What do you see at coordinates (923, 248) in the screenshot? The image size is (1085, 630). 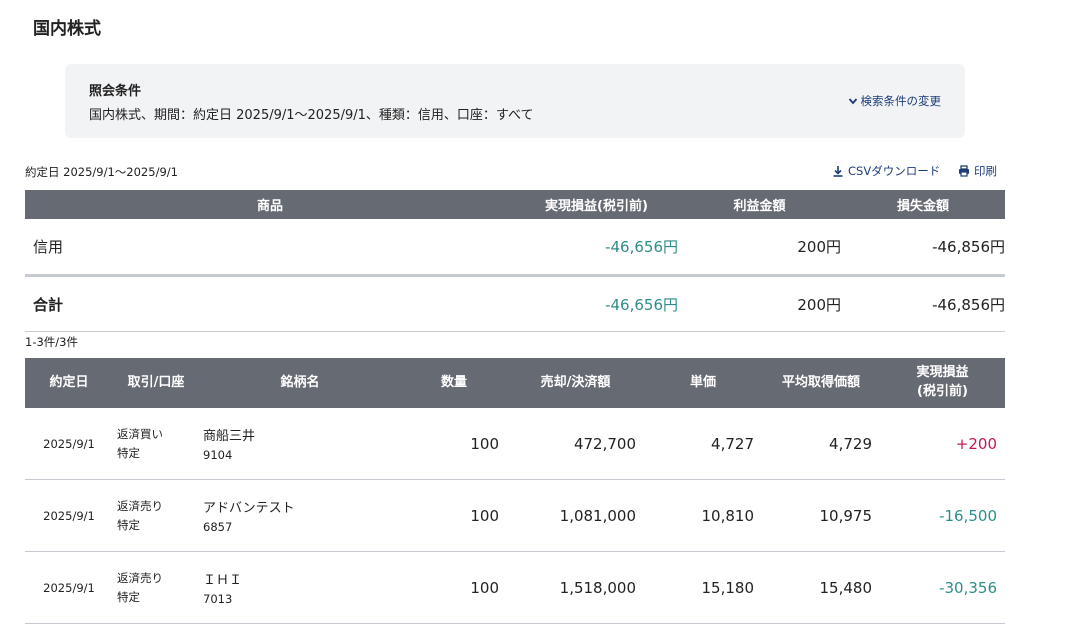 I see `summary-row-loss: -46,856円` at bounding box center [923, 248].